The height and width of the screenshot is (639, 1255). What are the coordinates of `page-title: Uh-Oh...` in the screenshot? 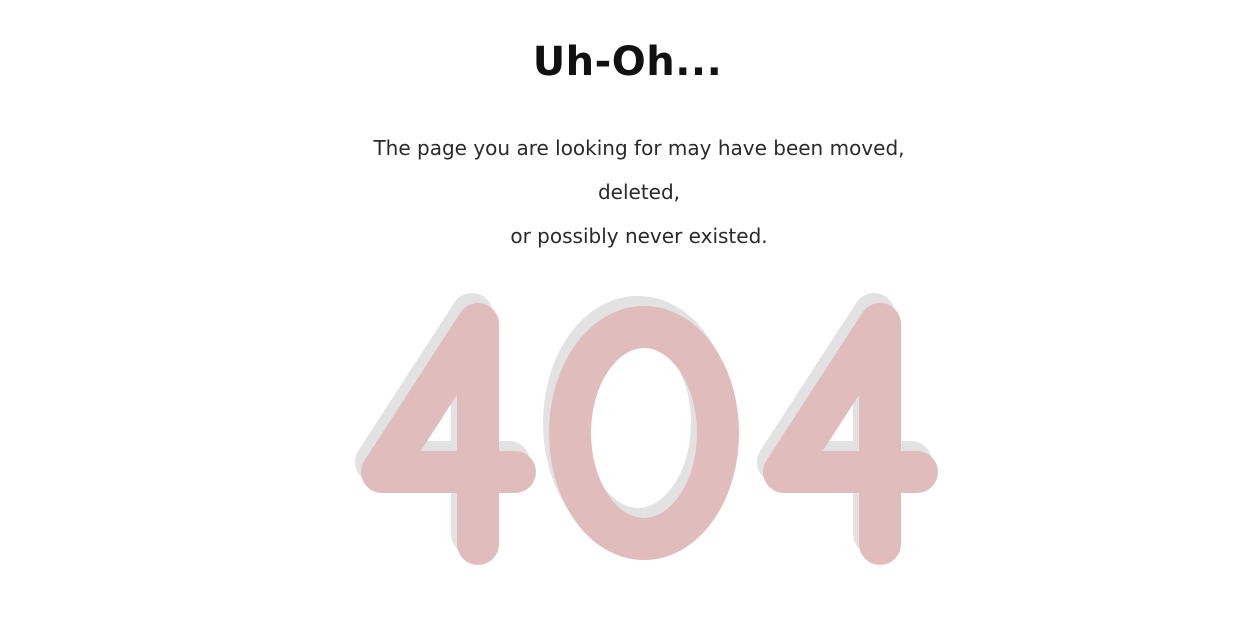 It's located at (627, 62).